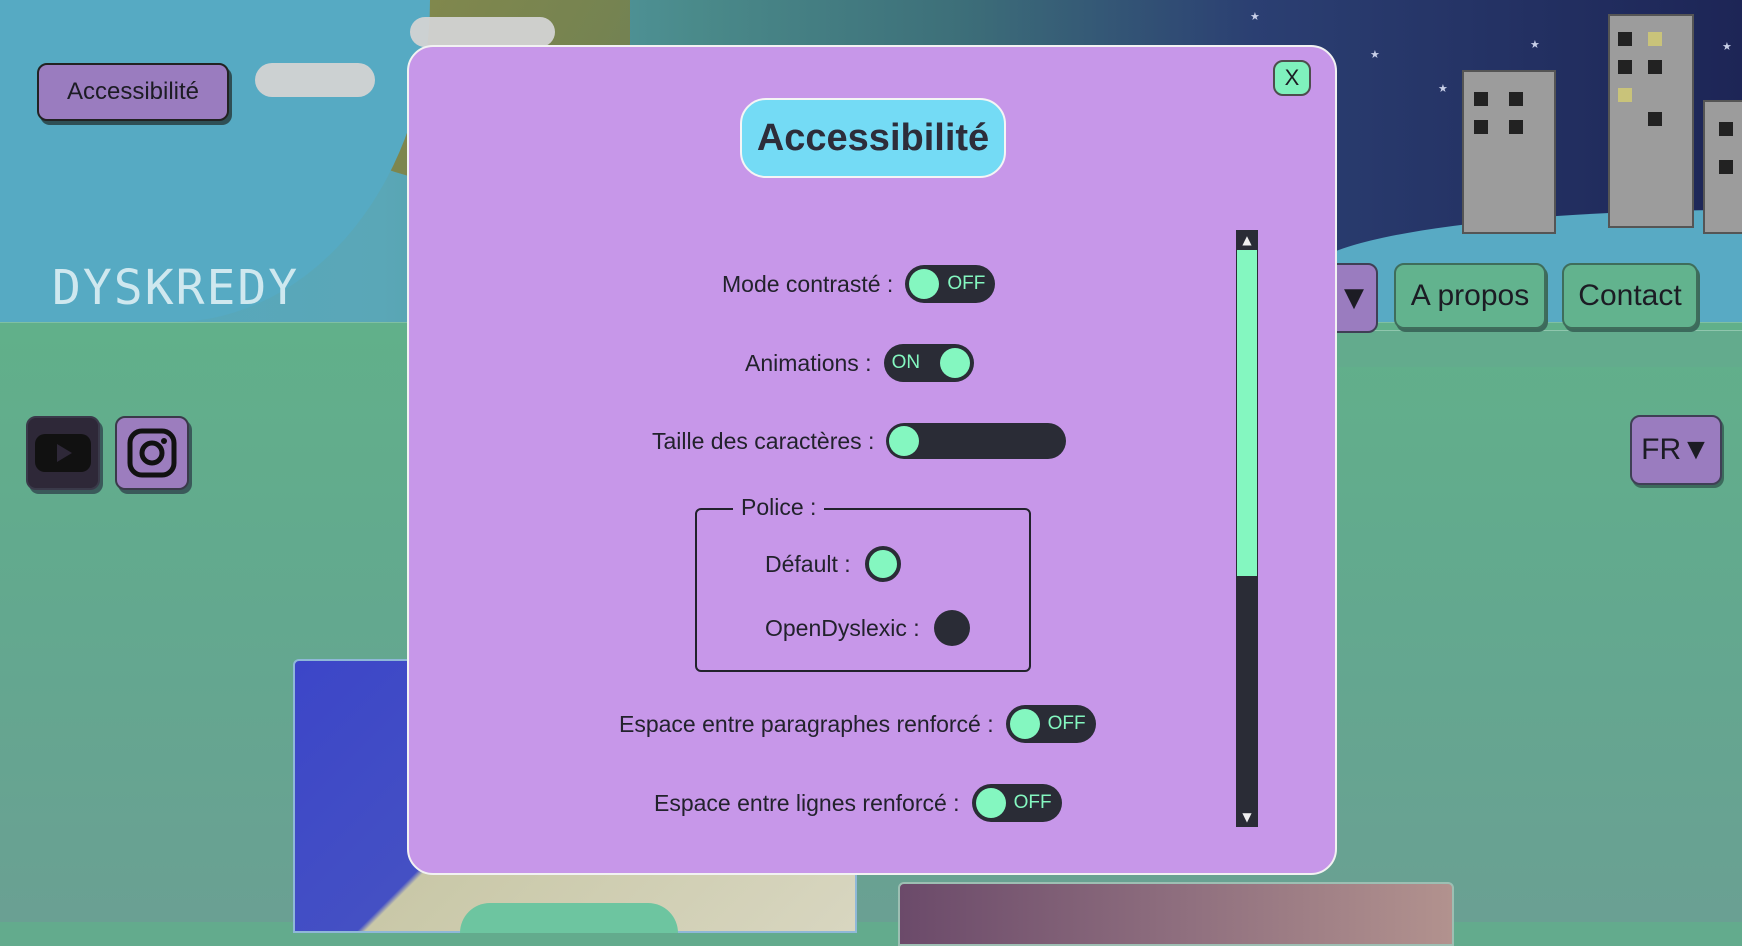 This screenshot has height=946, width=1742. I want to click on site-logo: DYSKREDY, so click(175, 288).